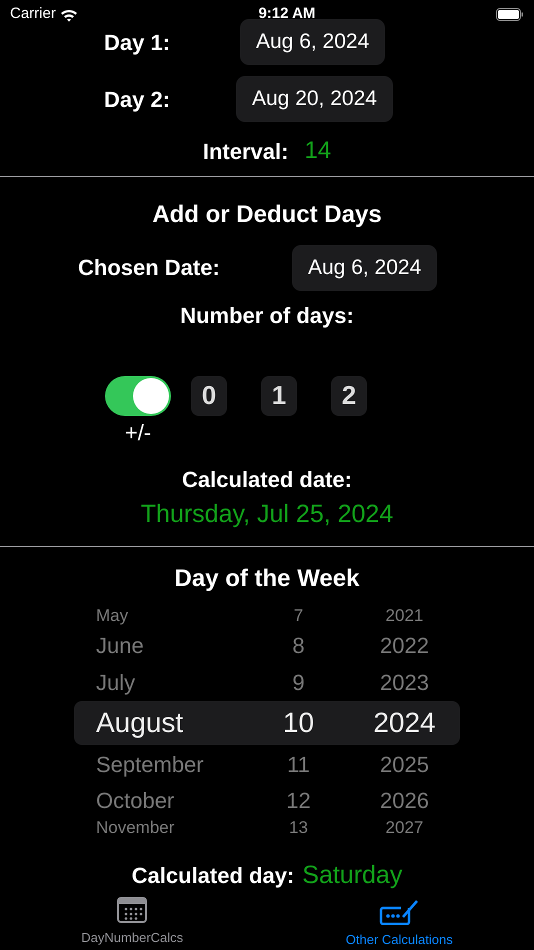  Describe the element at coordinates (213, 876) in the screenshot. I see `result-label: Calculated day:` at that location.